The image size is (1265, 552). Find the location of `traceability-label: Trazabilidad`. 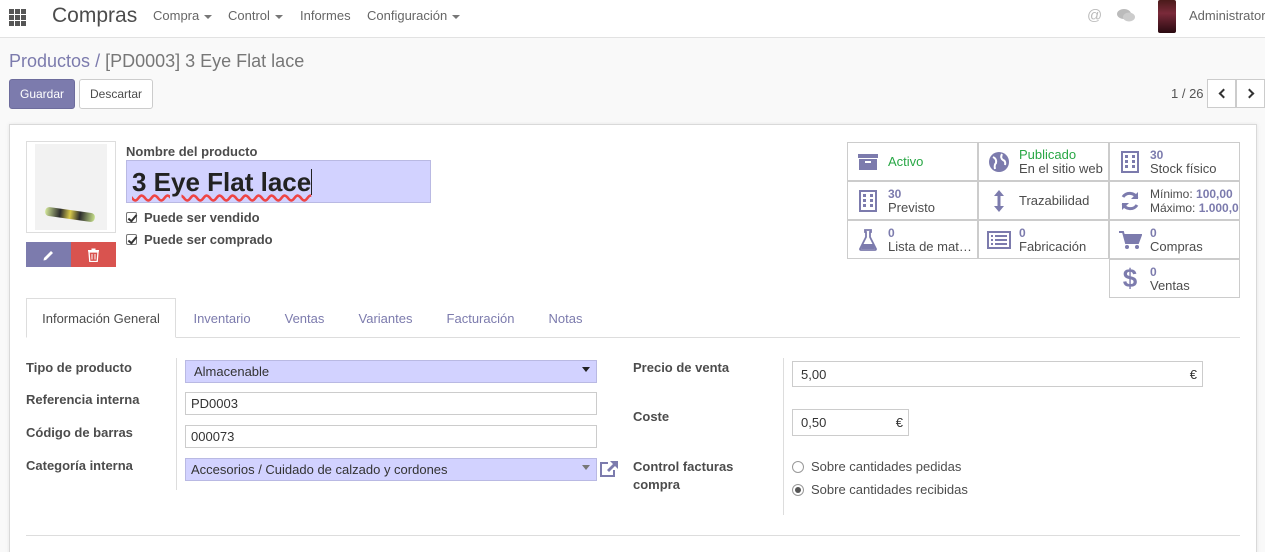

traceability-label: Trazabilidad is located at coordinates (1054, 200).